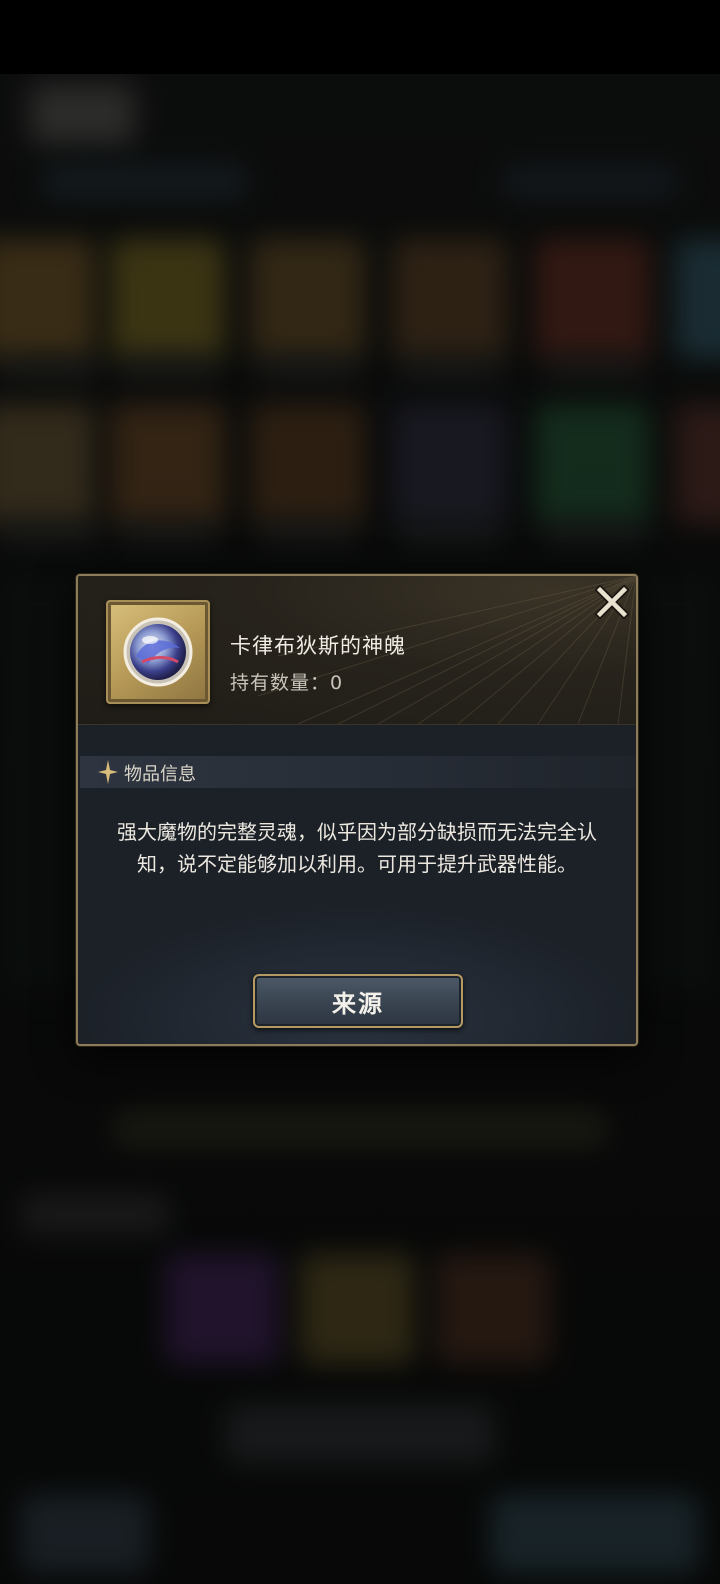 Image resolution: width=720 pixels, height=1584 pixels. What do you see at coordinates (280, 683) in the screenshot?
I see `item-count-label: 持有数量：` at bounding box center [280, 683].